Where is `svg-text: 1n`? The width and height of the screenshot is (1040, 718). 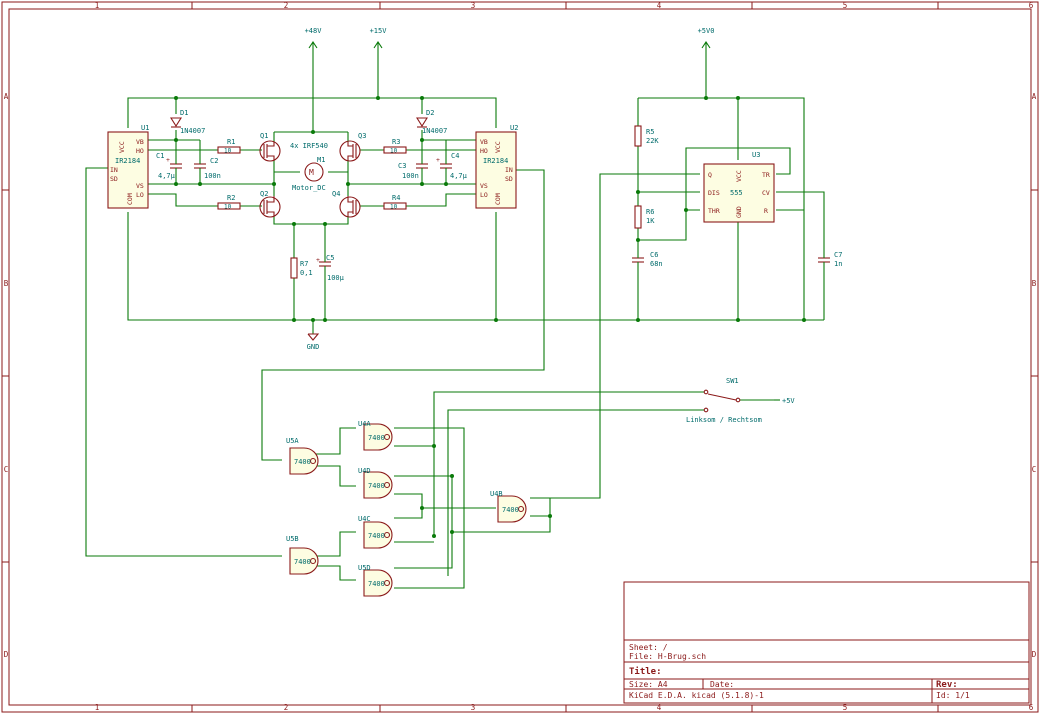 svg-text: 1n is located at coordinates (838, 264).